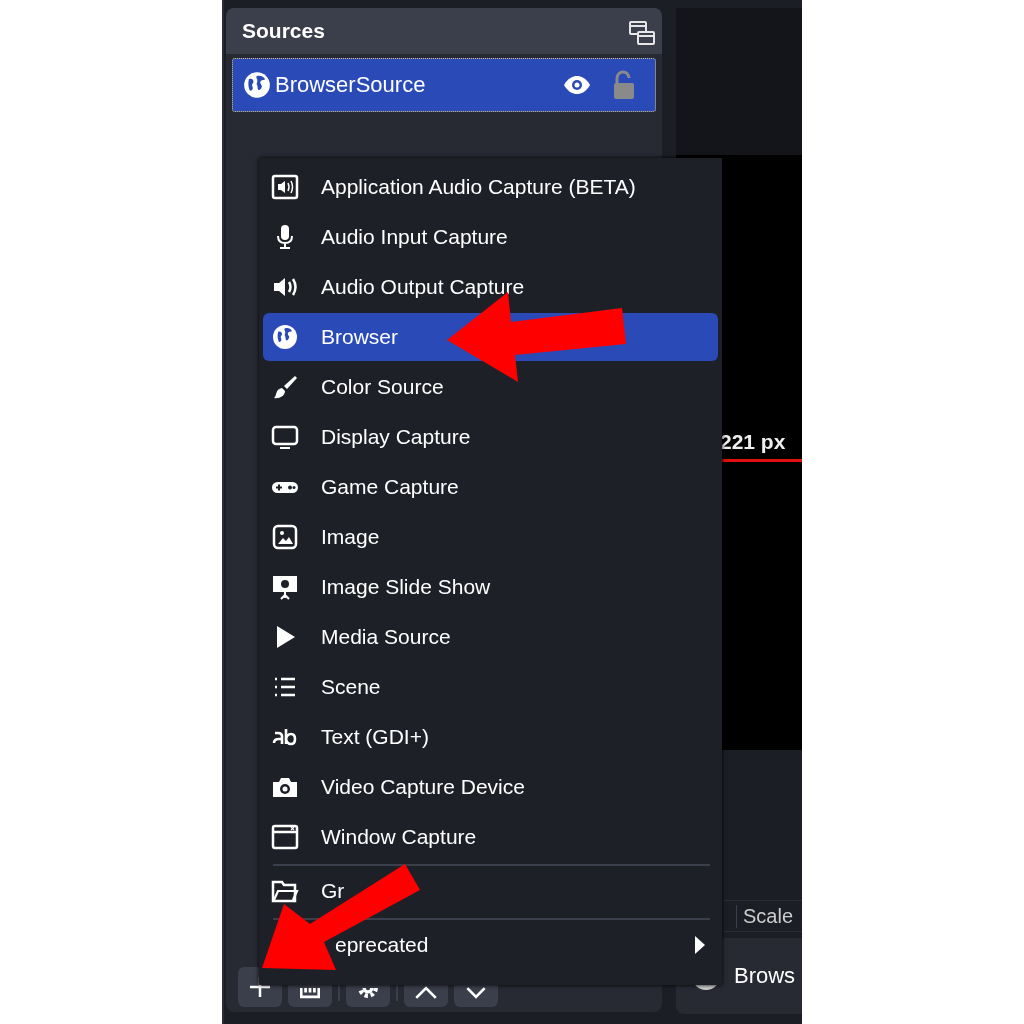 The width and height of the screenshot is (1024, 1024). Describe the element at coordinates (283, 31) in the screenshot. I see `panel-title: Sources` at that location.